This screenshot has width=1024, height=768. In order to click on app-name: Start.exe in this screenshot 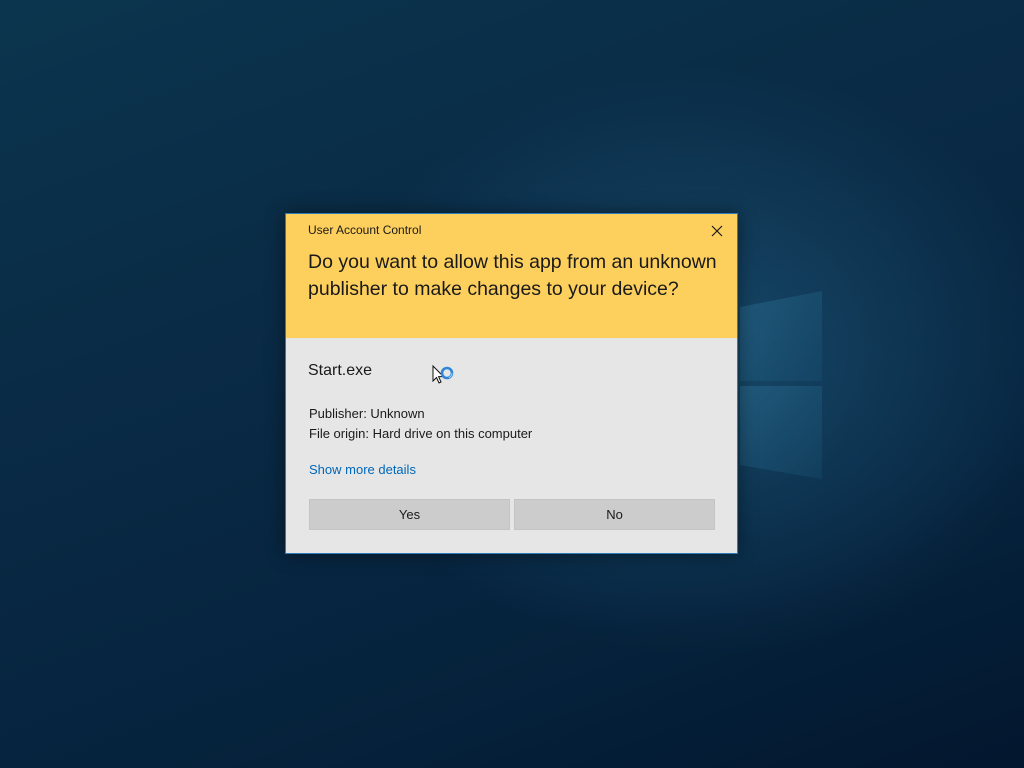, I will do `click(340, 370)`.